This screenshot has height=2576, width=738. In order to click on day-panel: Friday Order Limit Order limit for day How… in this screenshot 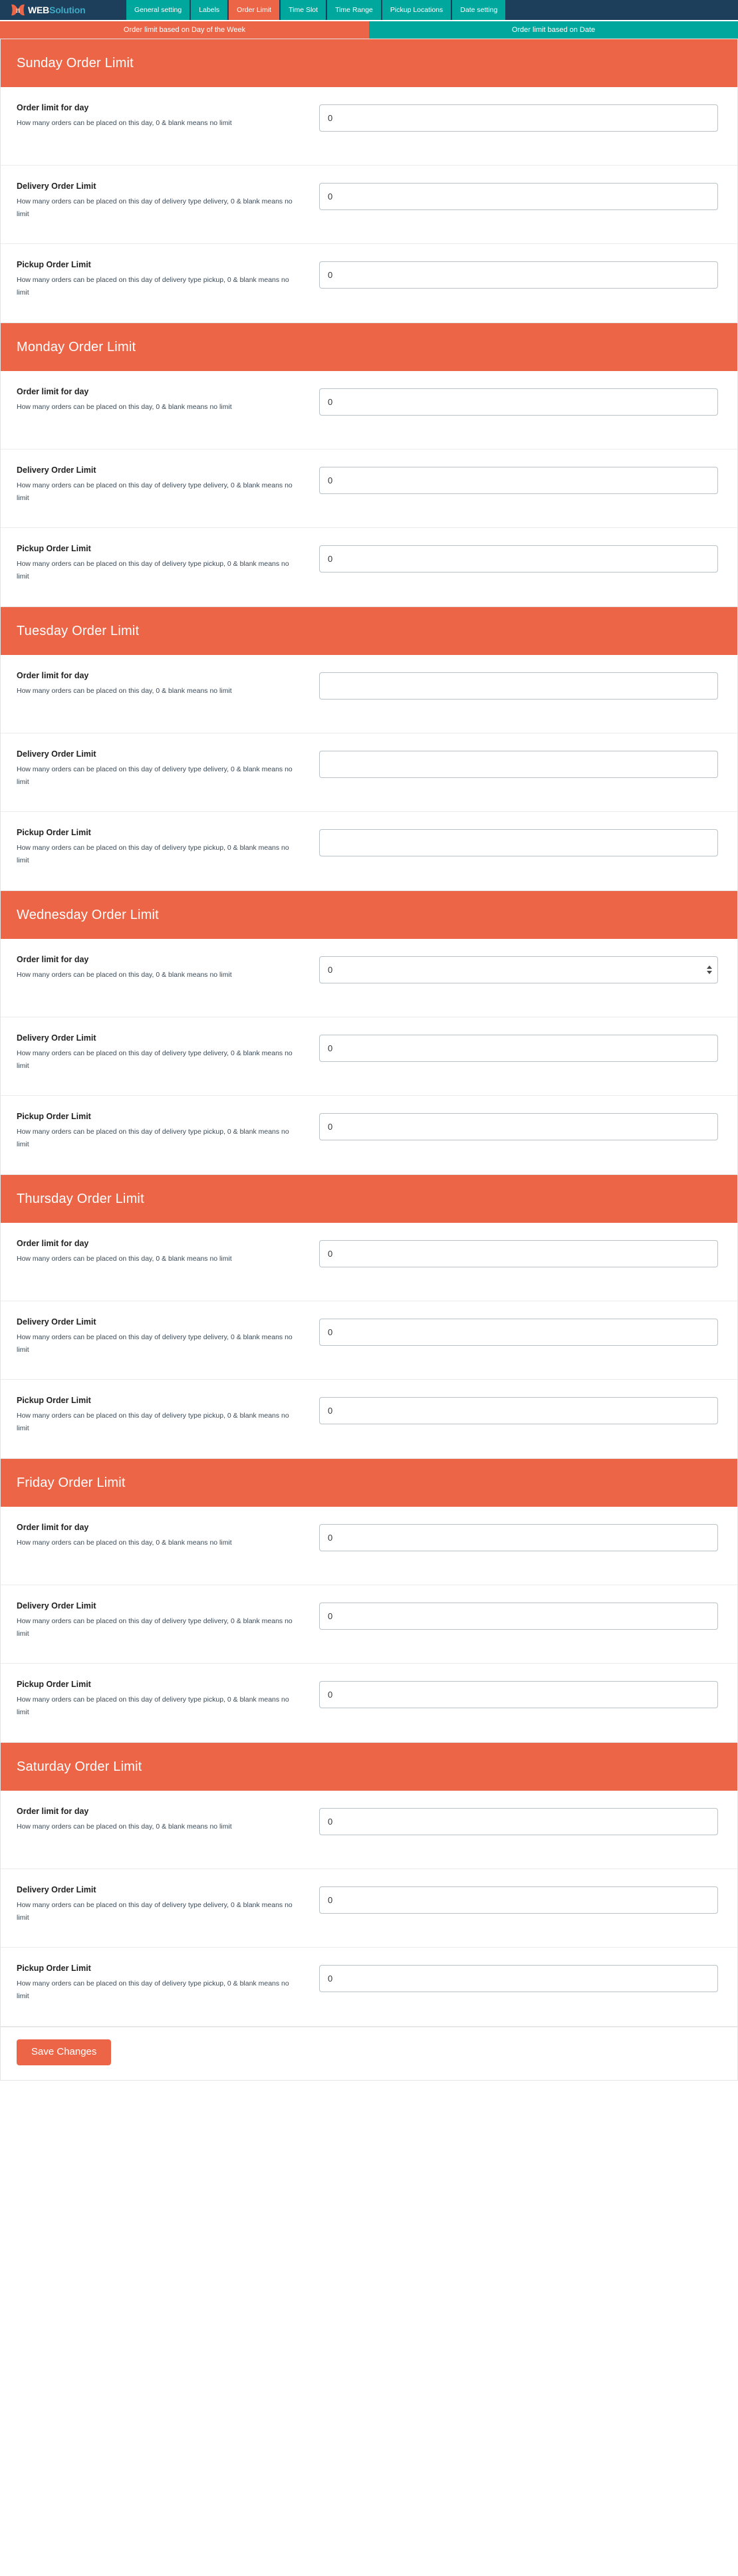, I will do `click(369, 1601)`.